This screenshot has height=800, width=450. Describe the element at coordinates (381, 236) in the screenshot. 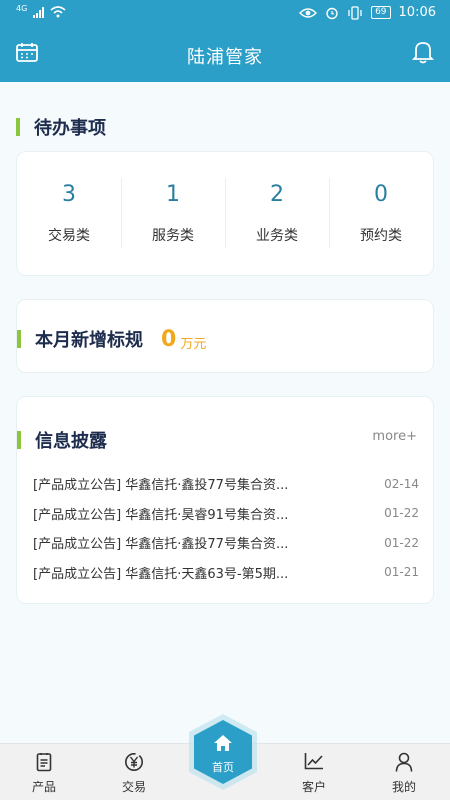

I see `todo-label: 预约类` at that location.